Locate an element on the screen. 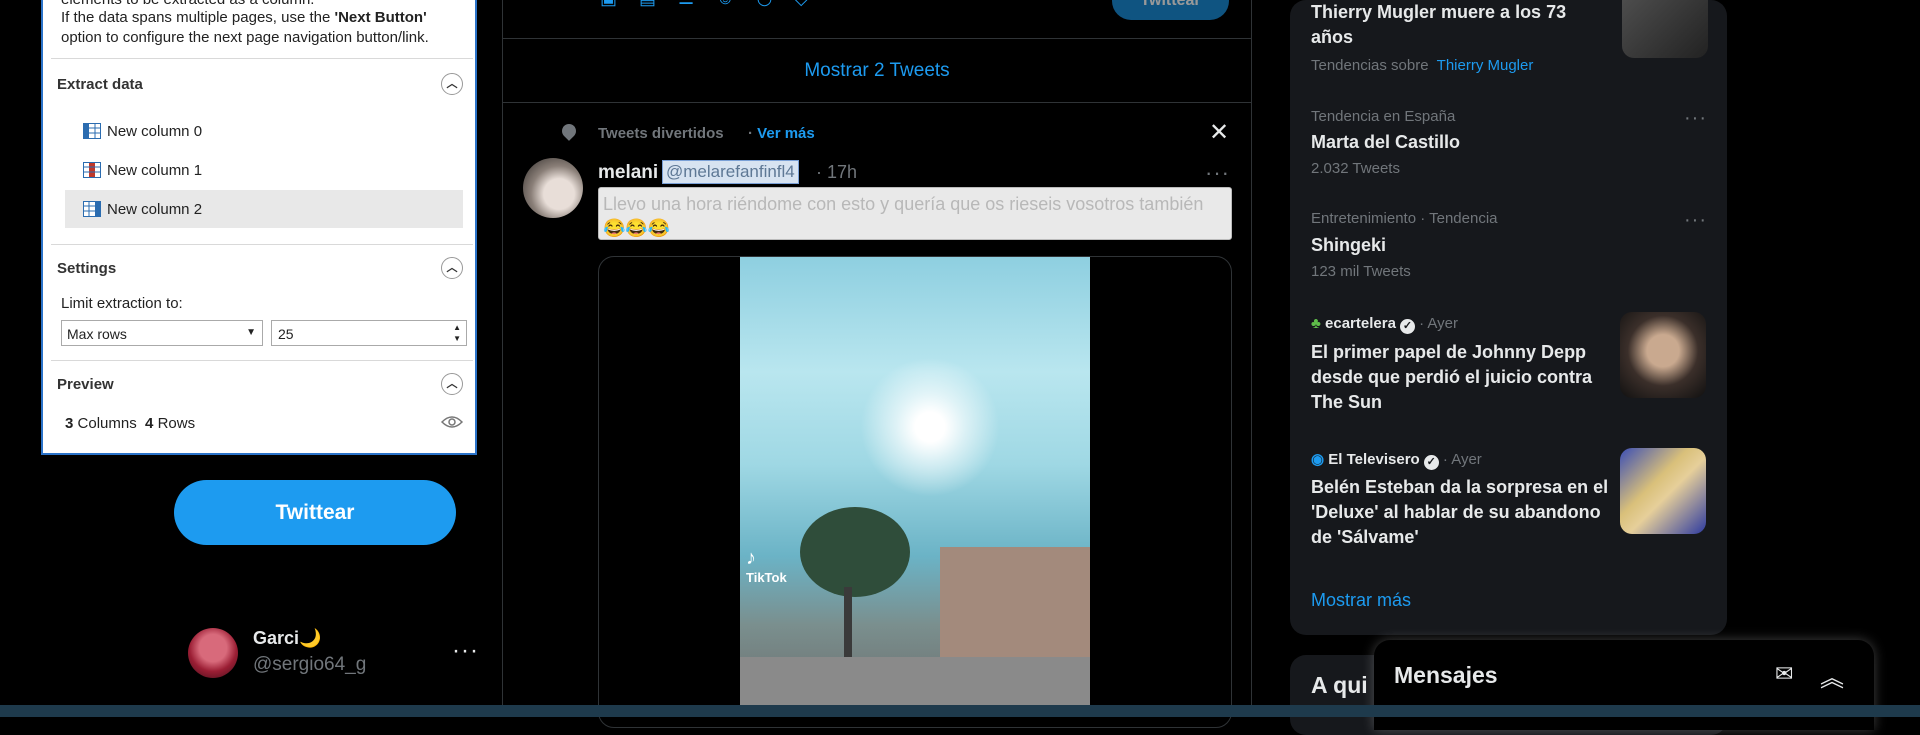 The width and height of the screenshot is (1920, 735). topic-label: Tweets divertidos is located at coordinates (661, 133).